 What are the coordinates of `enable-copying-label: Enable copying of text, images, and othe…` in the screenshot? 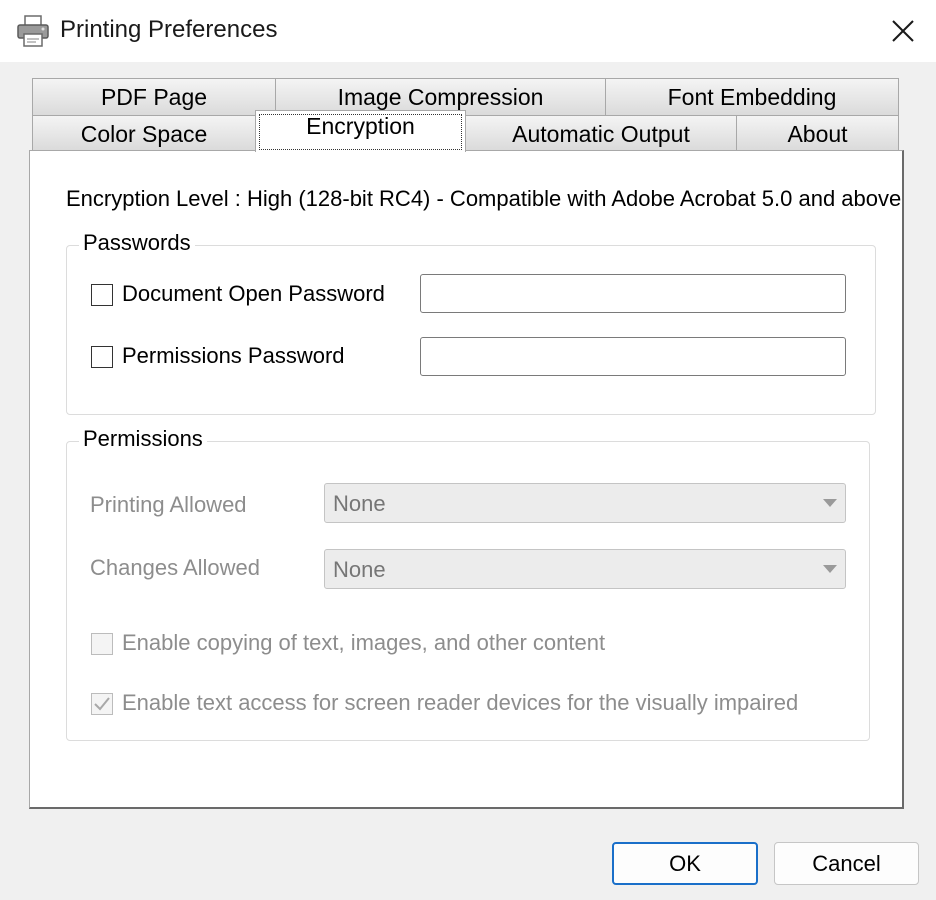 It's located at (364, 642).